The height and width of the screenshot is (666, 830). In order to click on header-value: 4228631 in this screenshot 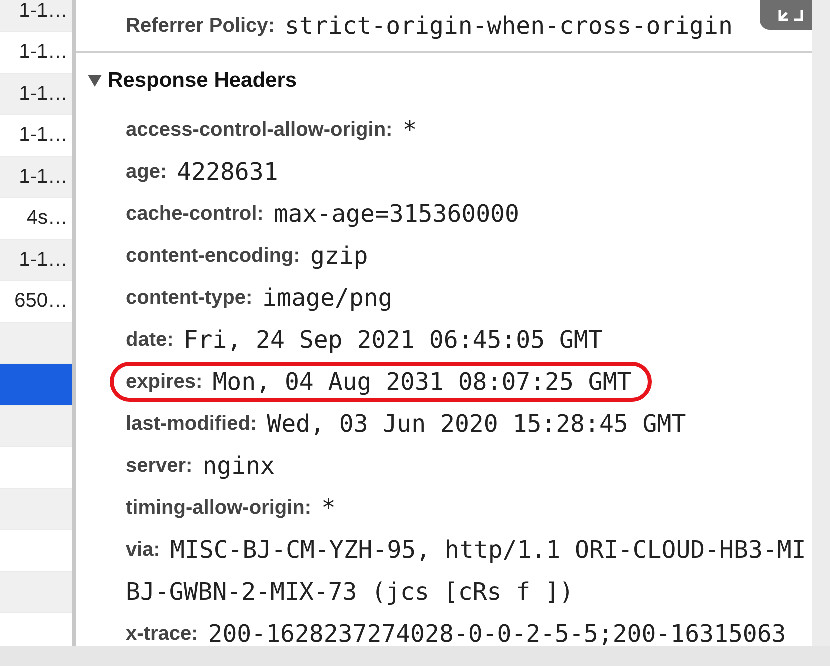, I will do `click(227, 172)`.